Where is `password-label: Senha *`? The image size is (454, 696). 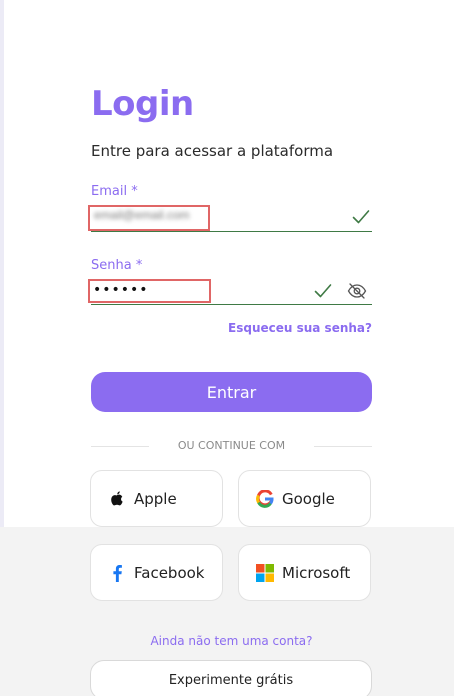 password-label: Senha * is located at coordinates (116, 265).